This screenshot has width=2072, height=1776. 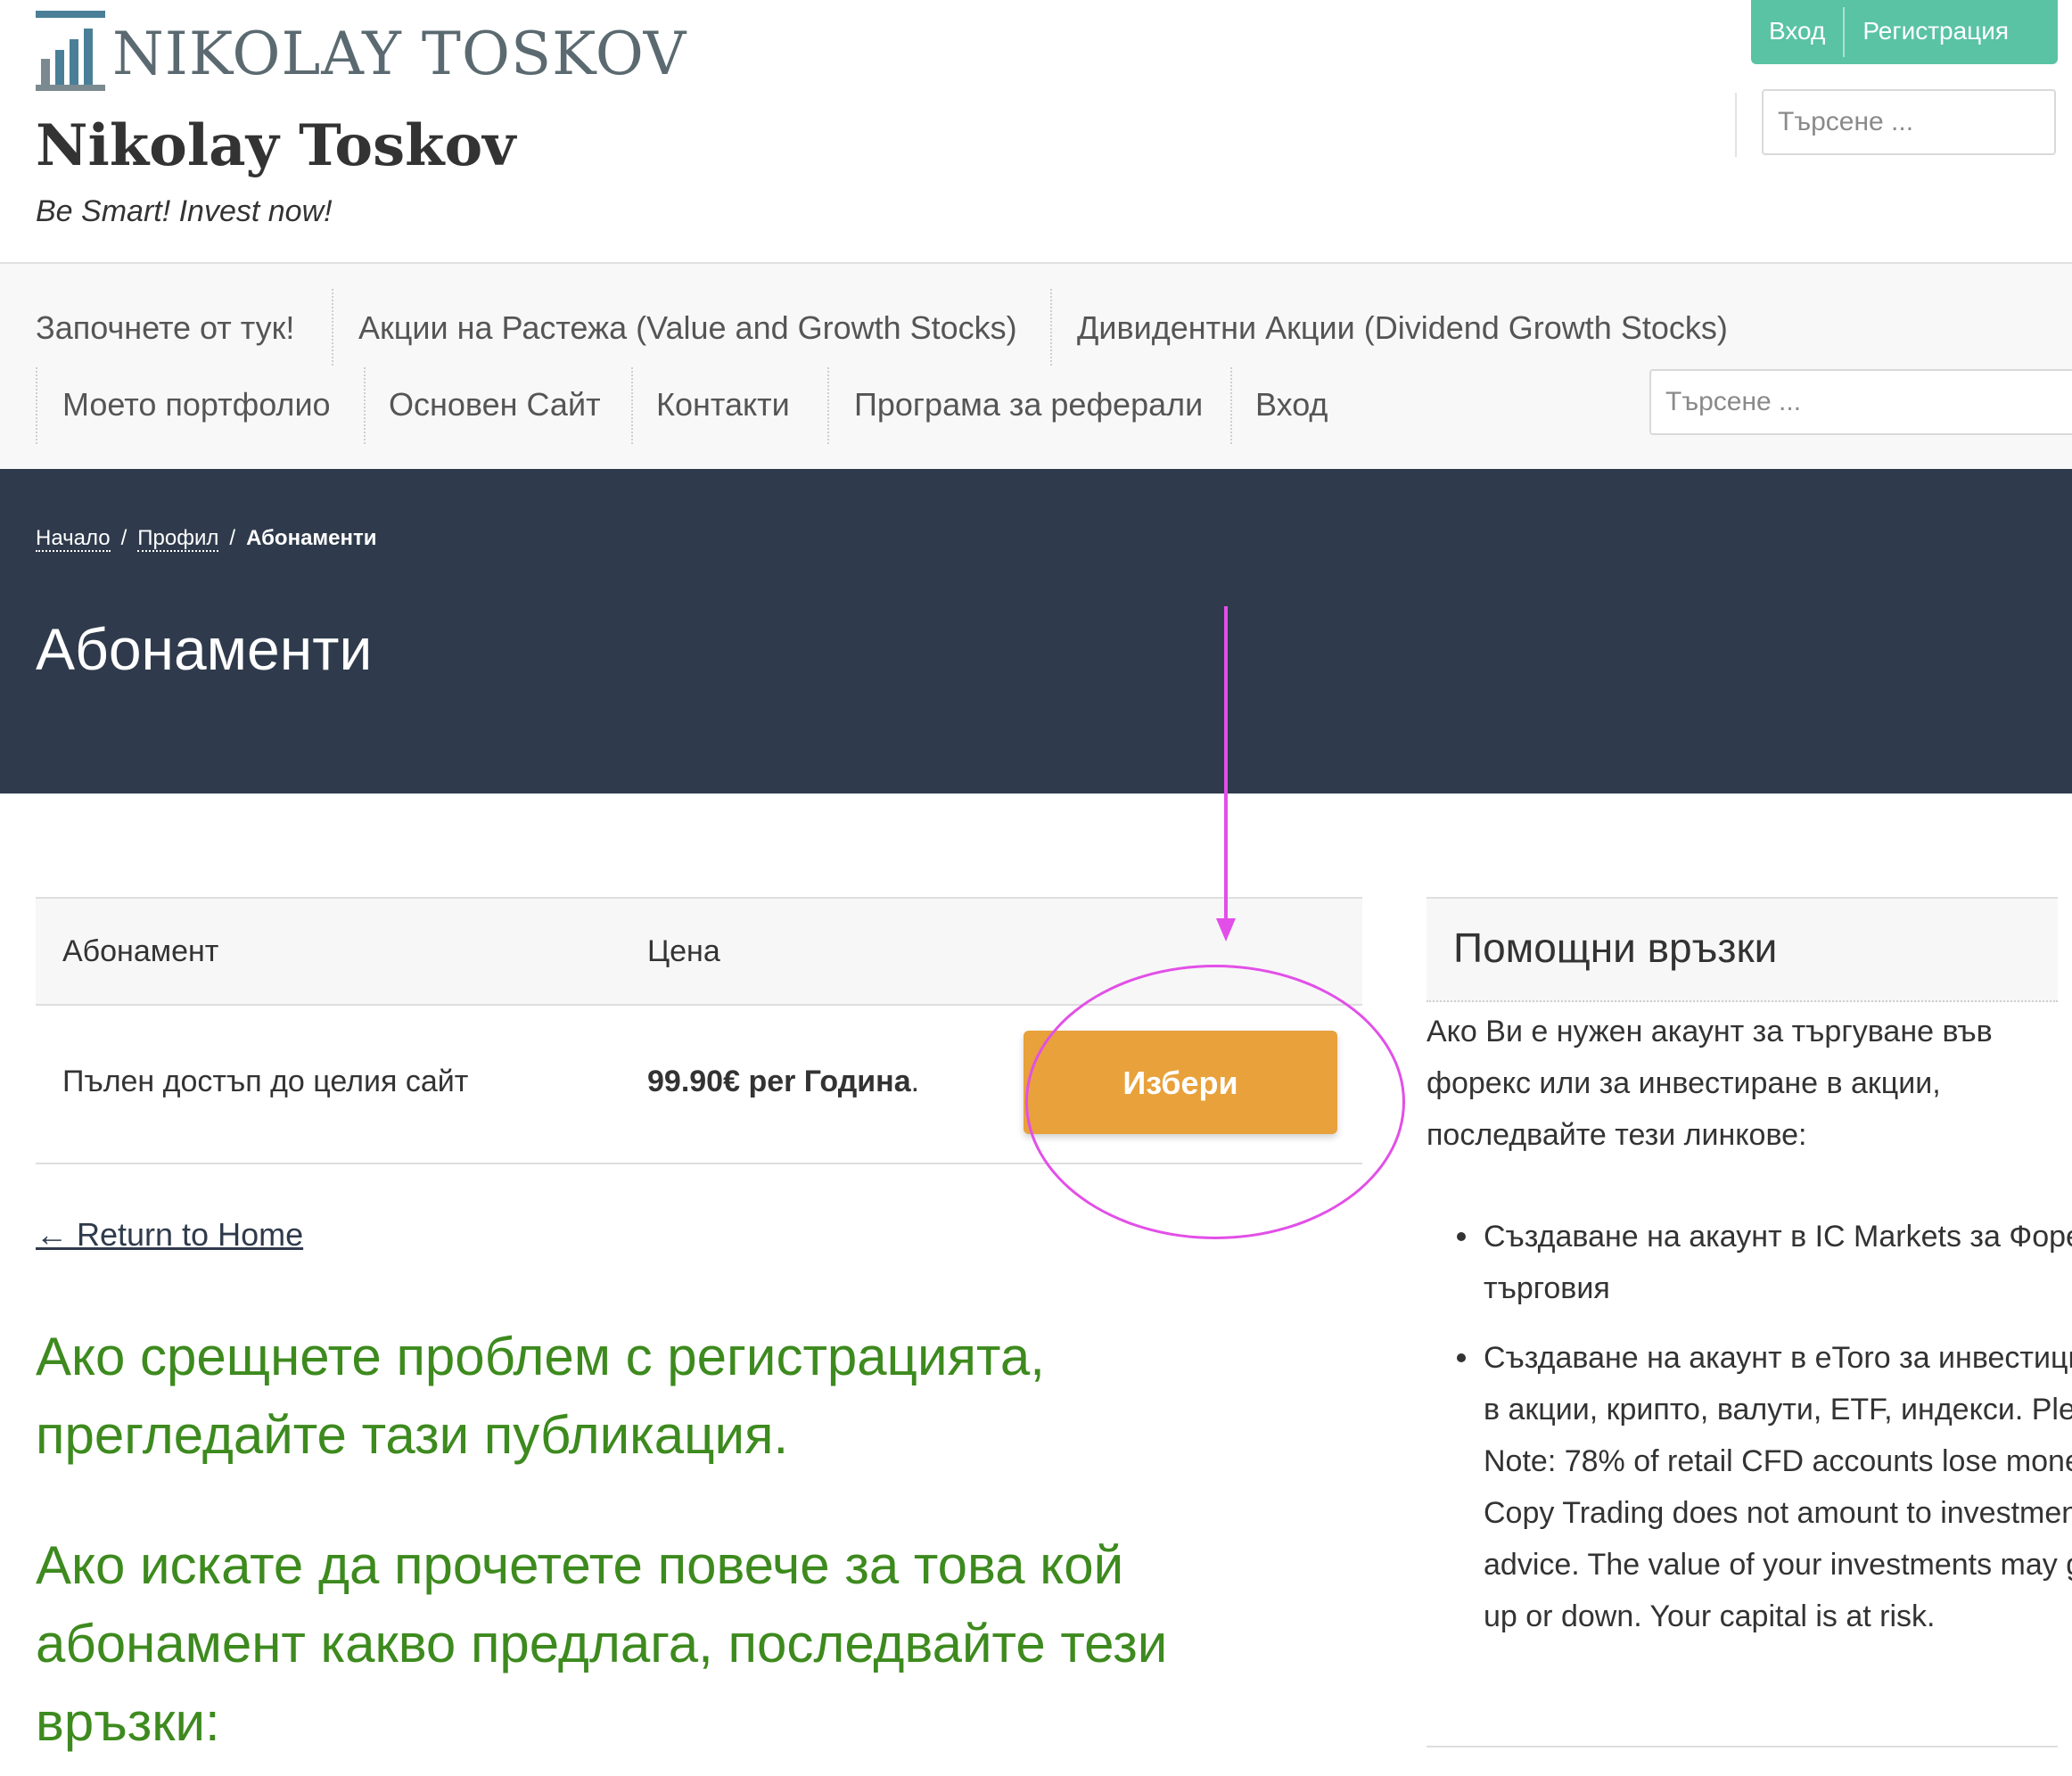 What do you see at coordinates (723, 405) in the screenshot?
I see `nav-item-contacts: Контакти` at bounding box center [723, 405].